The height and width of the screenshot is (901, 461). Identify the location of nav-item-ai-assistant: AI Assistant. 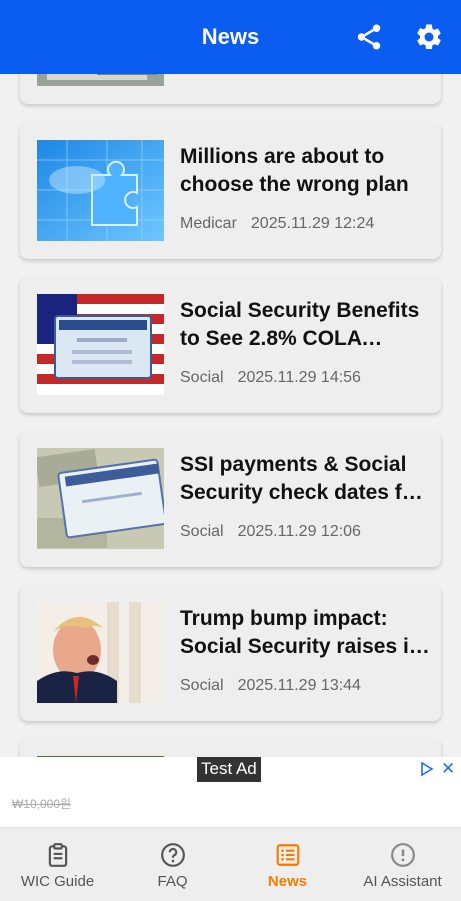
(402, 864).